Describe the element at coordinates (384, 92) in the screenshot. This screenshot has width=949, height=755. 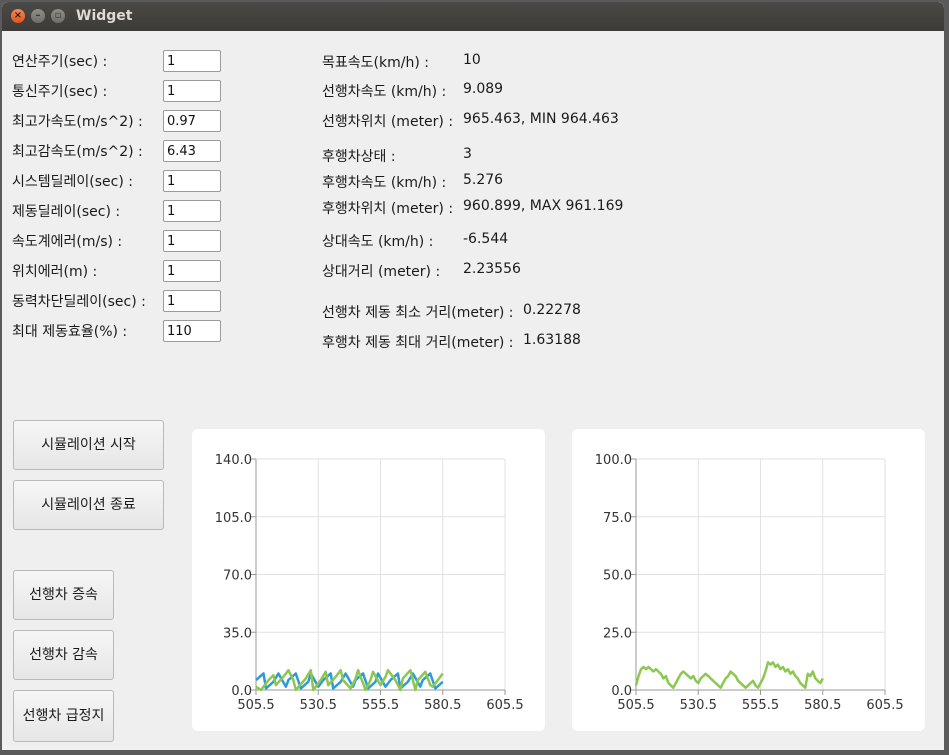
I see `status-label-lead-speed: 선행차속도 (km/h) :` at that location.